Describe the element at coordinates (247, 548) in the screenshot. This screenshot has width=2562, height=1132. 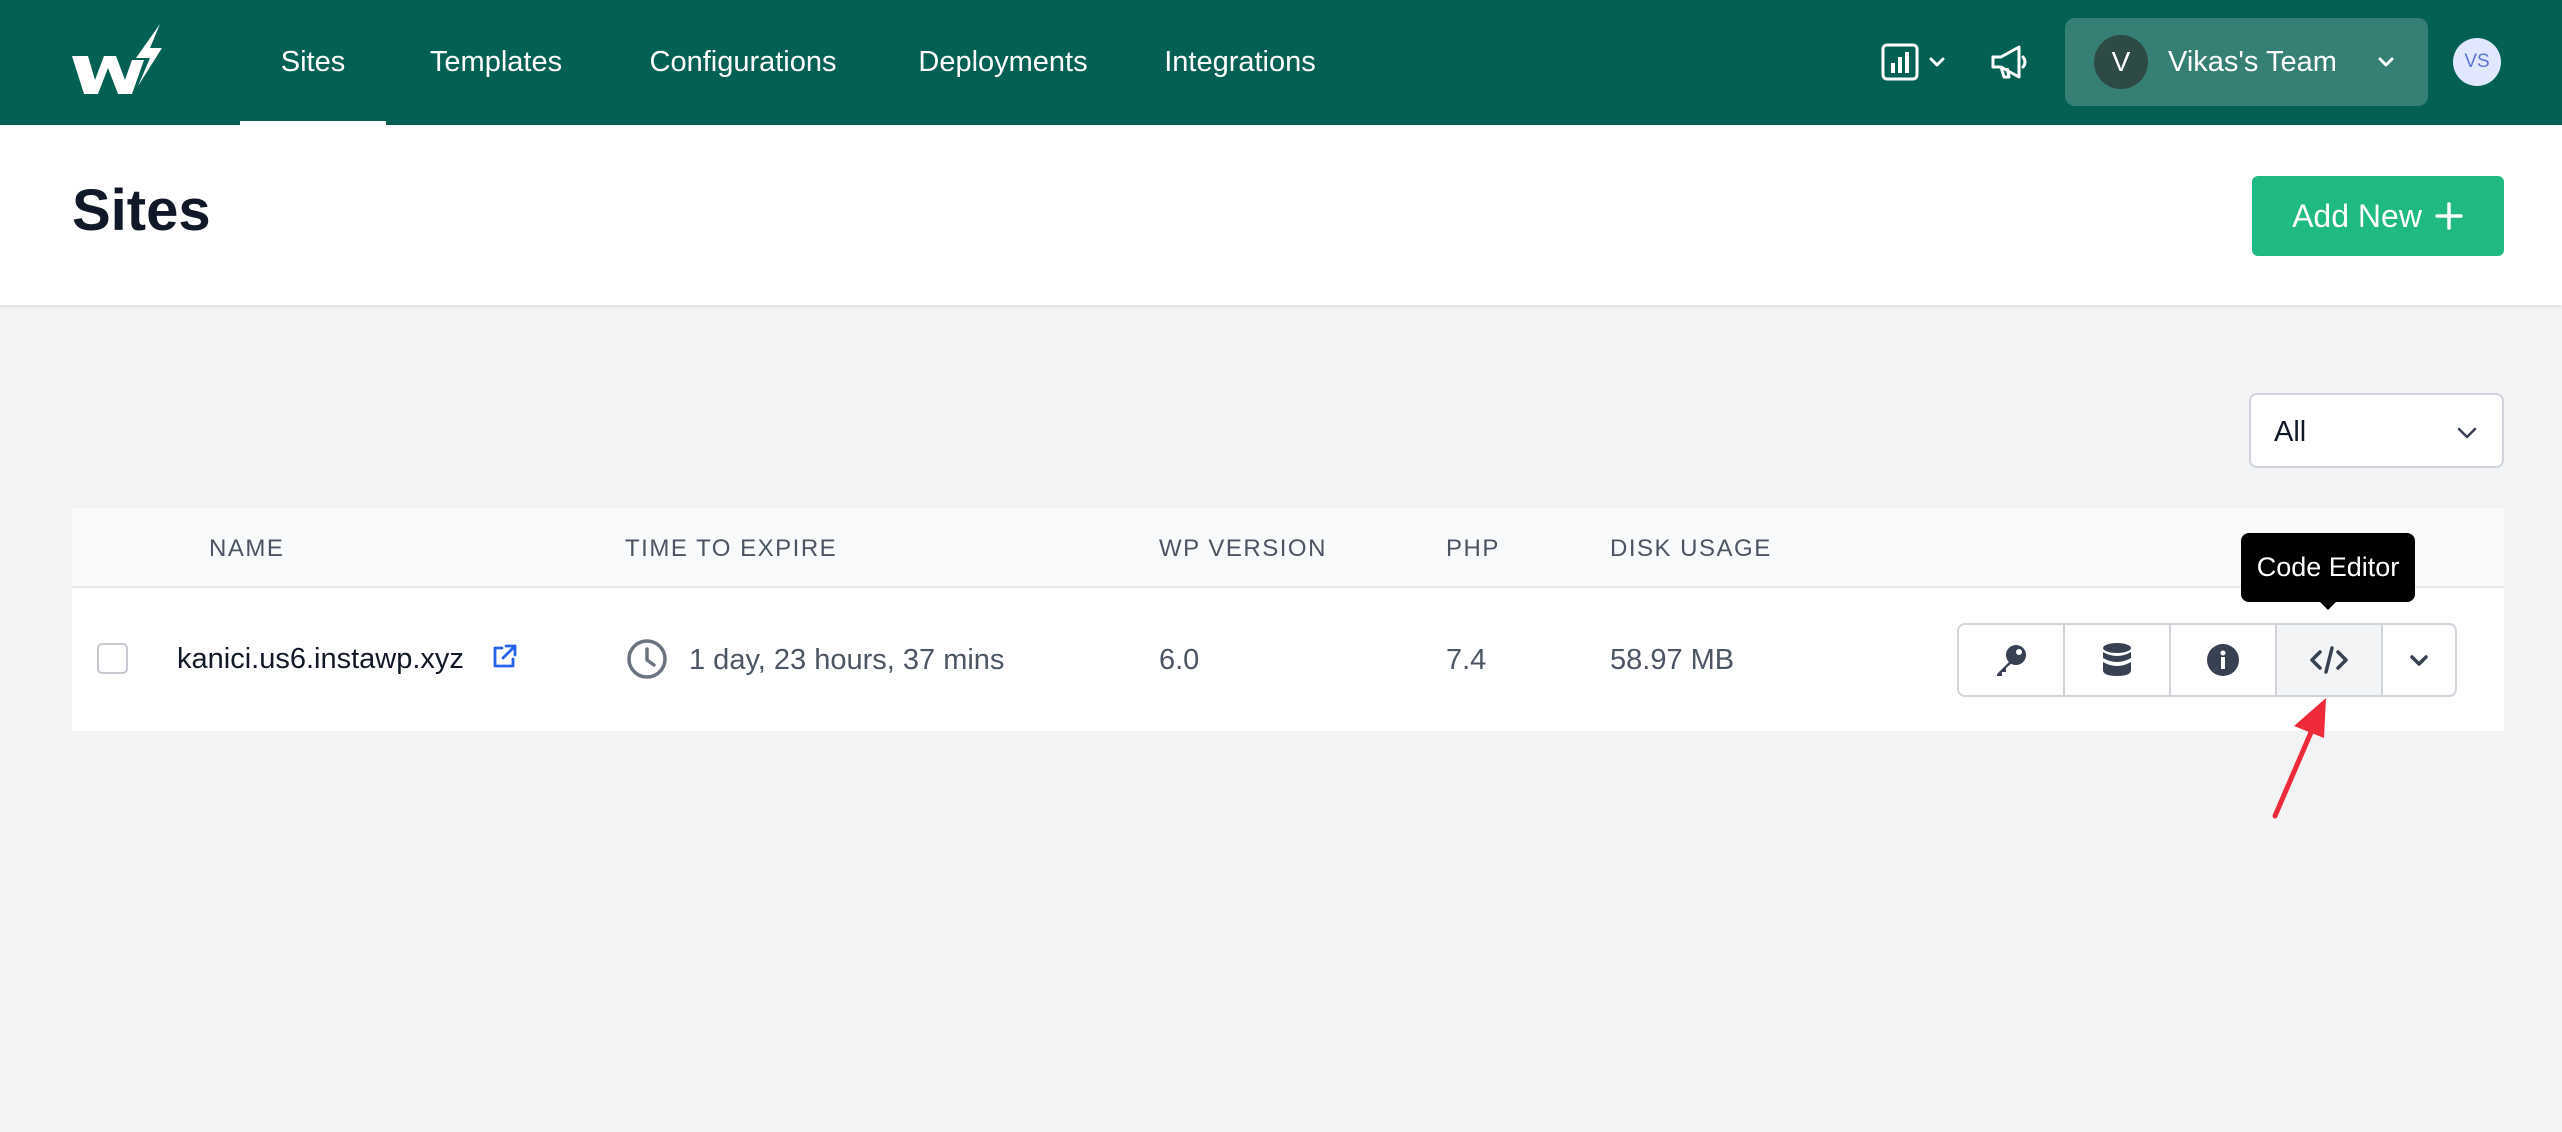
I see `column-header-name: NAME` at that location.